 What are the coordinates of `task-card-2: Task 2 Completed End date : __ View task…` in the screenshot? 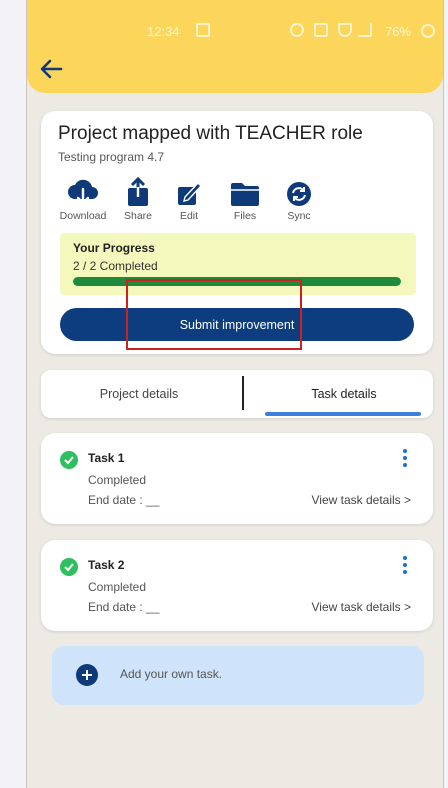 It's located at (237, 585).